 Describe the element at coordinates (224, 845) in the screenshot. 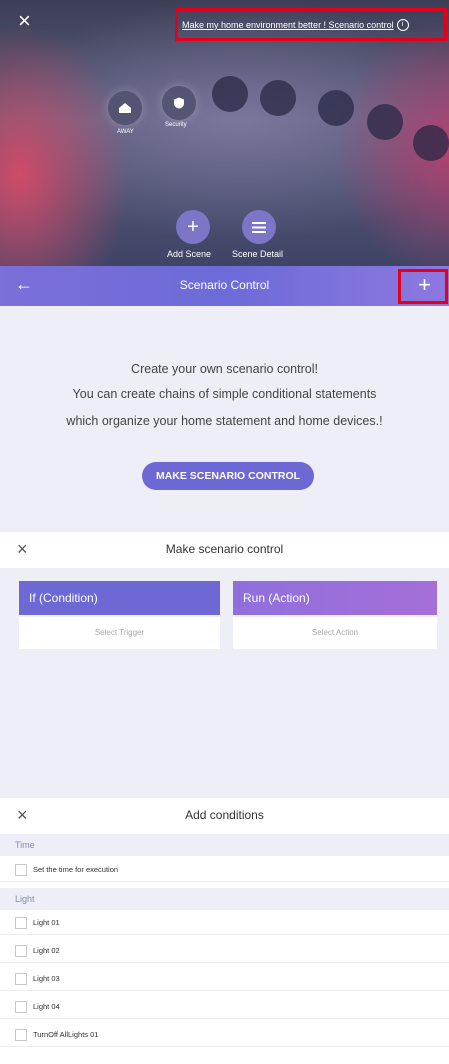

I see `section-header-time: Time` at that location.